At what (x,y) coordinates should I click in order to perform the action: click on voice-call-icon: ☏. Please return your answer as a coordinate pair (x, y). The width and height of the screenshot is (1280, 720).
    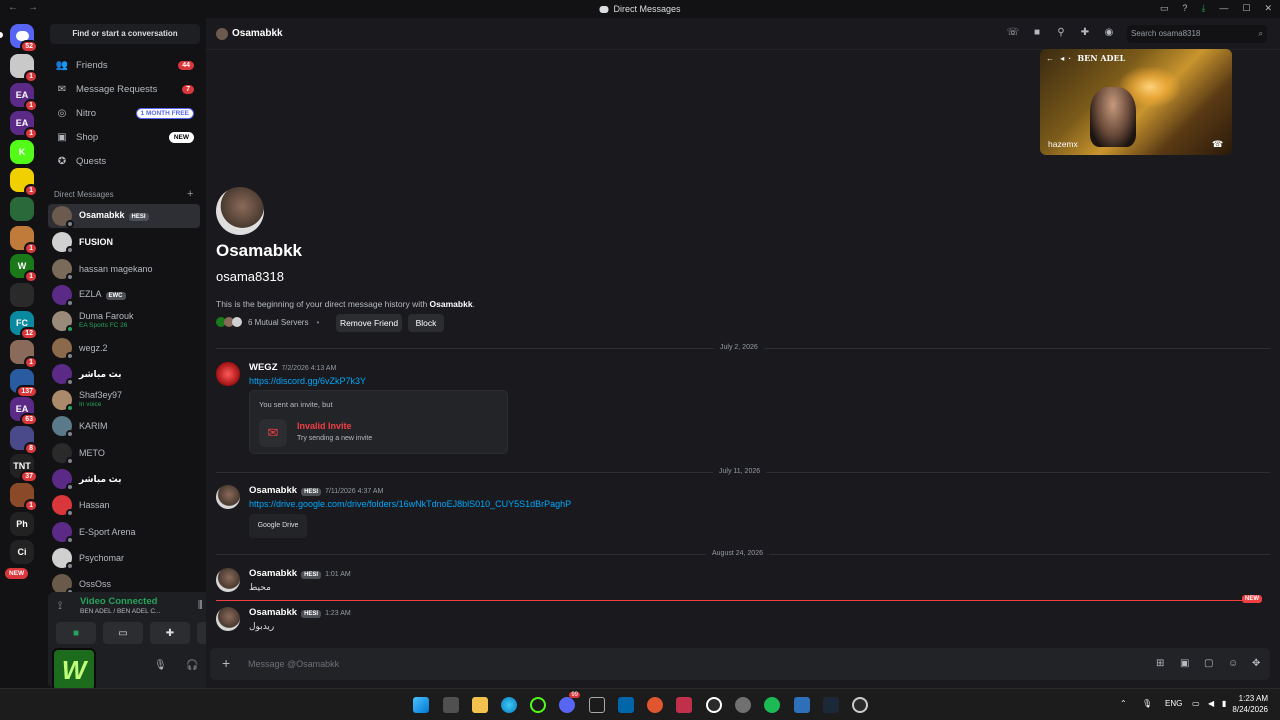
    Looking at the image, I should click on (1013, 34).